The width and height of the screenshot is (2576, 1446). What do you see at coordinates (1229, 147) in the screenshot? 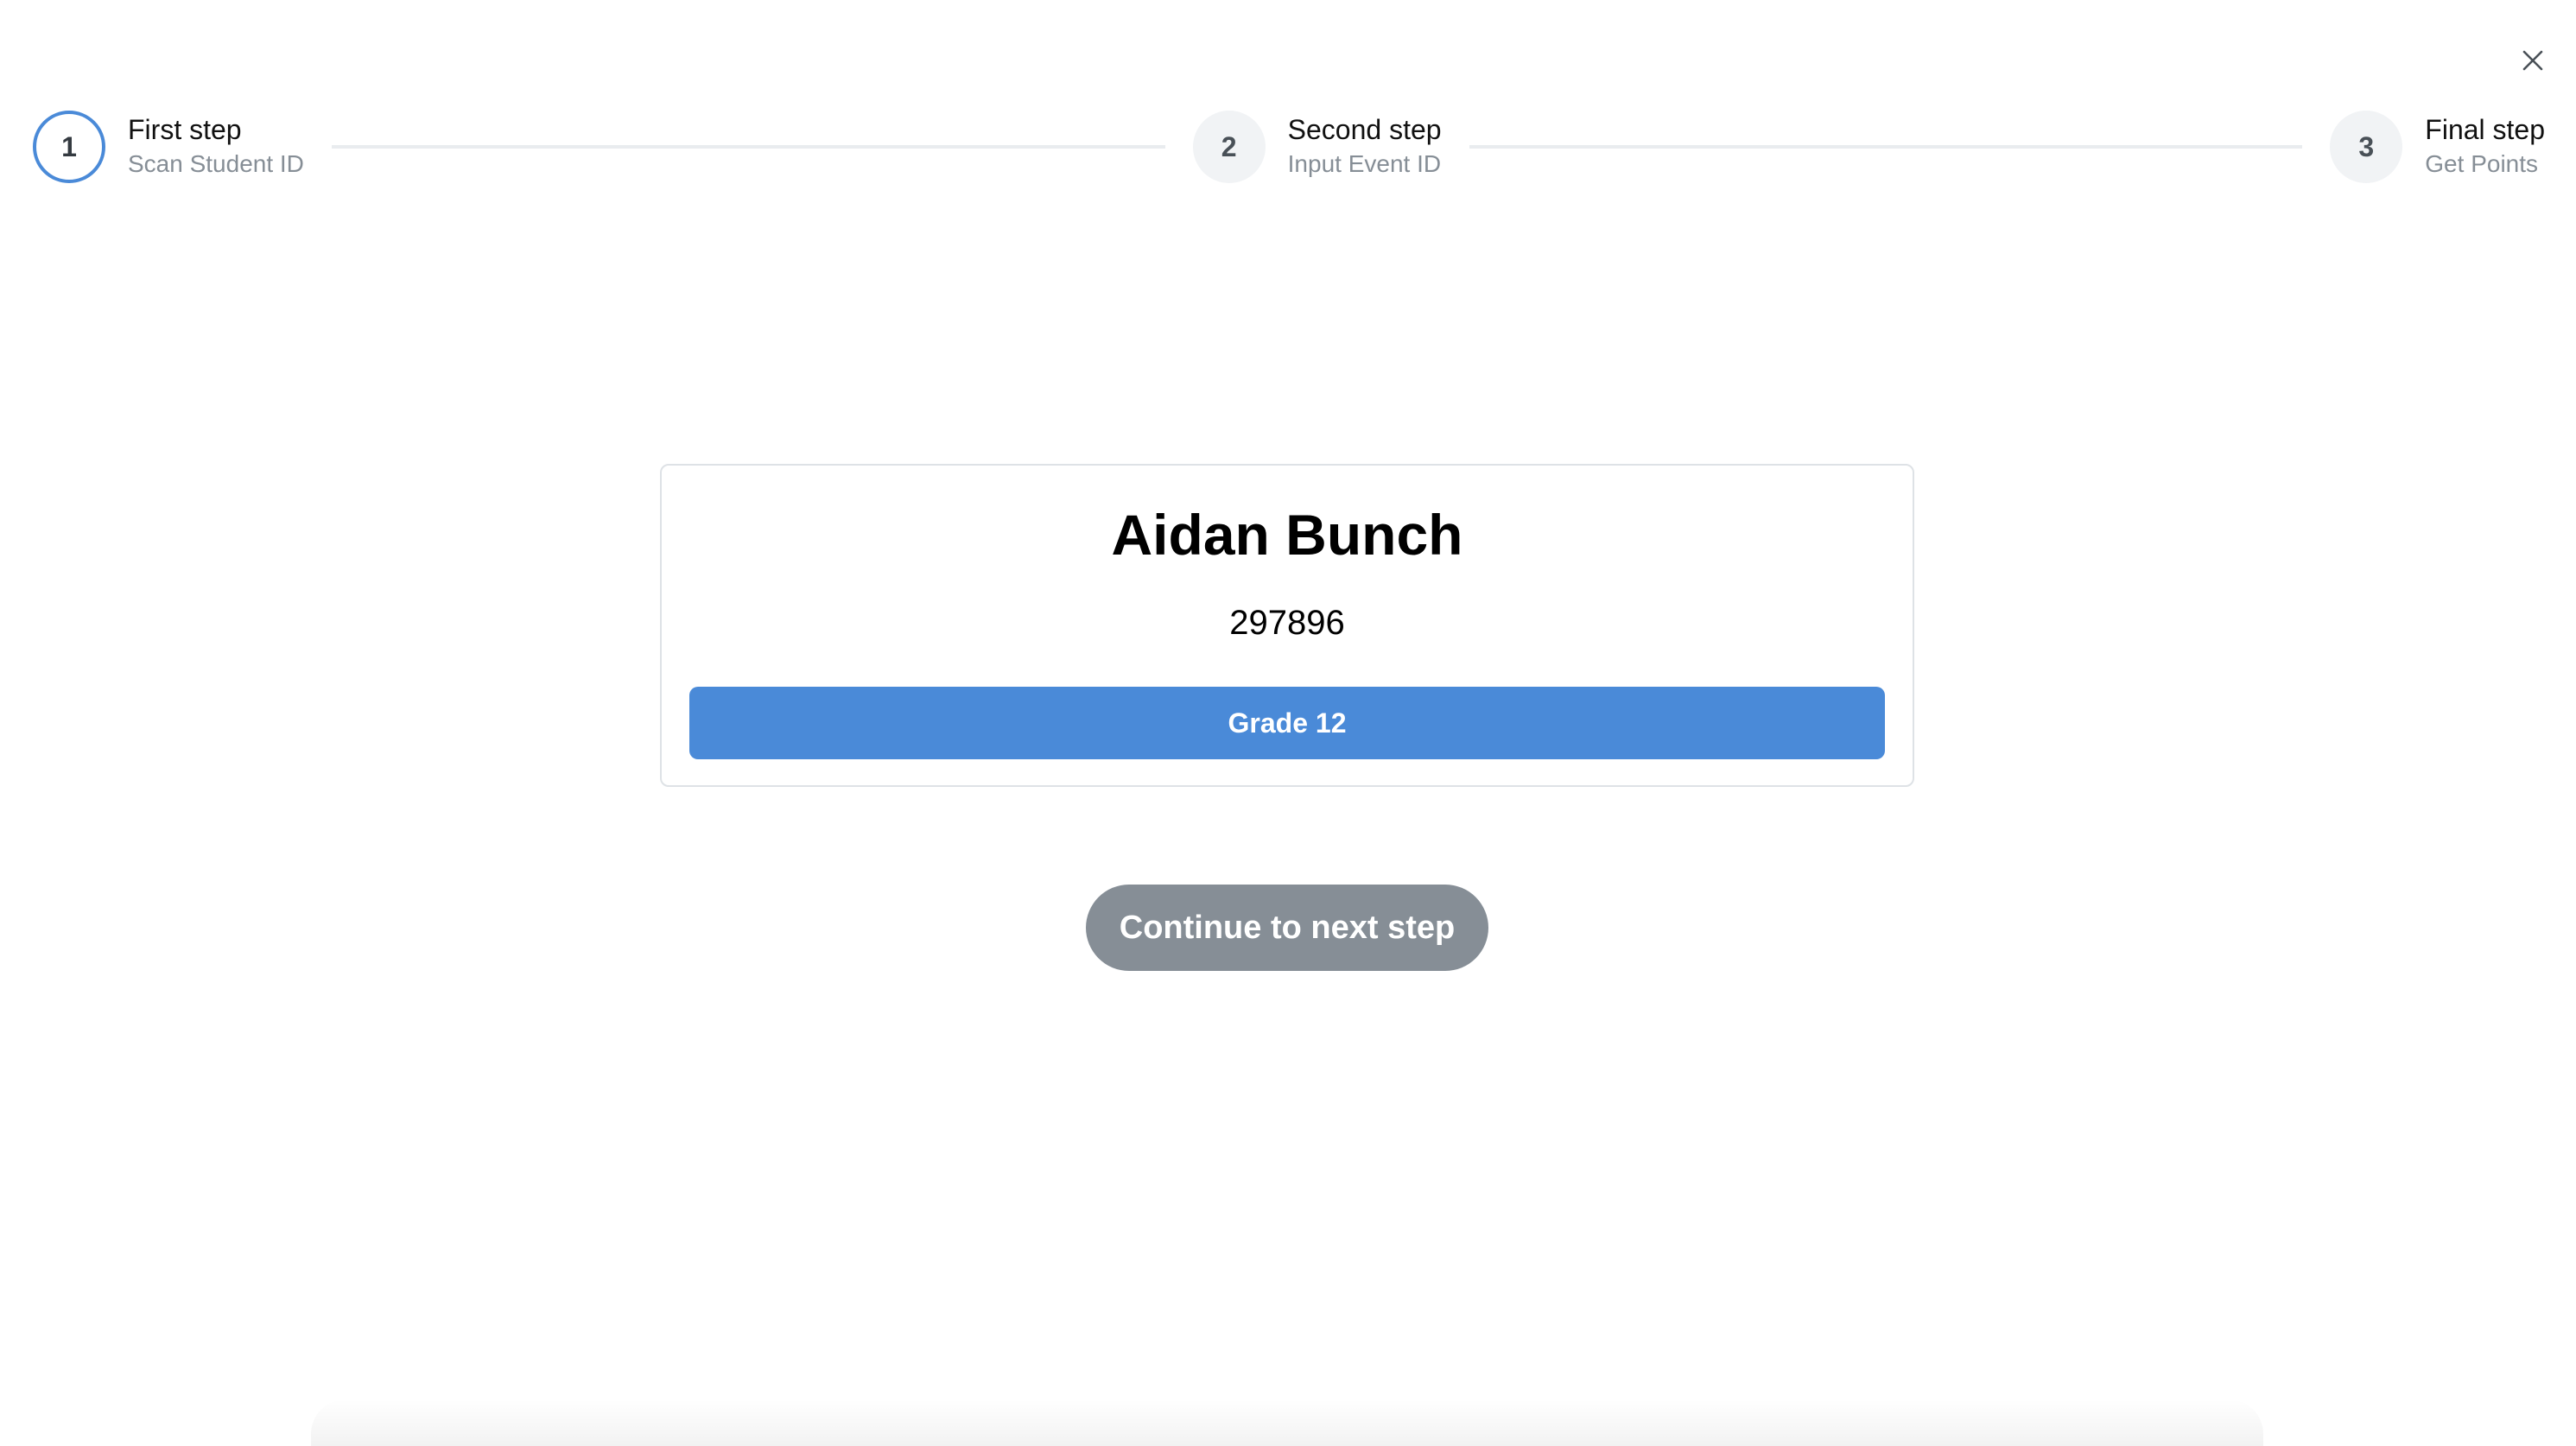
I see `step-2-circle: 2` at bounding box center [1229, 147].